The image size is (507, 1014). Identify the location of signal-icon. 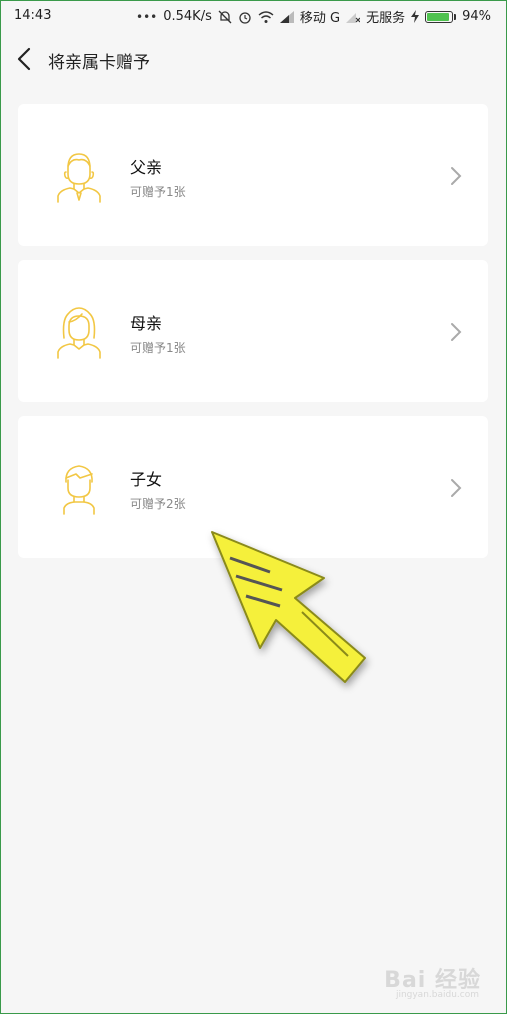
(286, 16).